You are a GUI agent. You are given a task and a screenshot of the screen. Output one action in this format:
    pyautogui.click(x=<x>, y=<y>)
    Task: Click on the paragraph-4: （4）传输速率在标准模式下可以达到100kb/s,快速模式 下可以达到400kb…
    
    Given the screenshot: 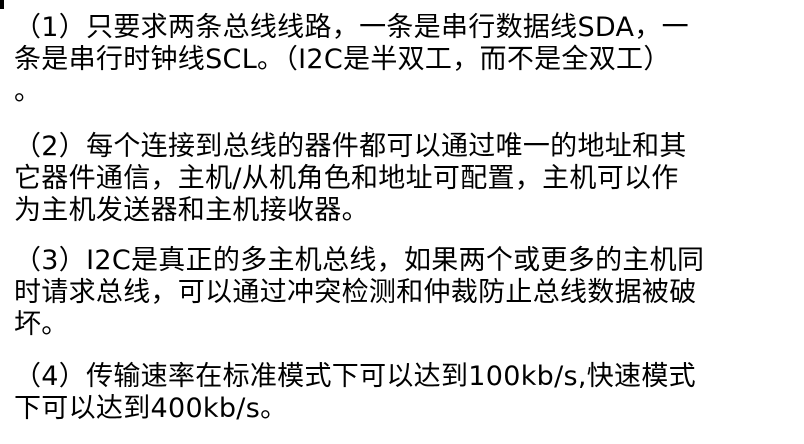 What is the action you would take?
    pyautogui.click(x=409, y=393)
    